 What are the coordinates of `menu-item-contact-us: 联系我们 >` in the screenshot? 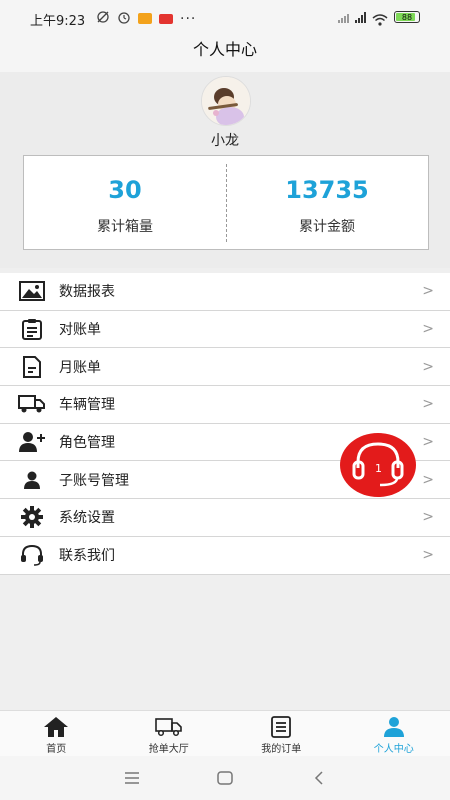 It's located at (225, 556).